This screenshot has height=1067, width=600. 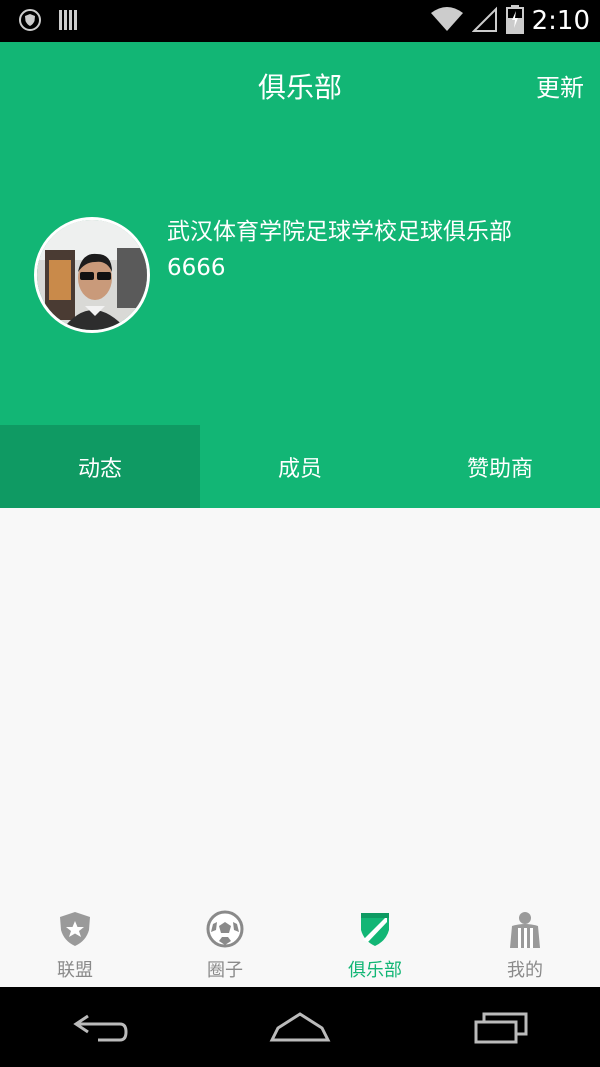 I want to click on club-tabs: 动态 成员 赞助商, so click(x=300, y=466).